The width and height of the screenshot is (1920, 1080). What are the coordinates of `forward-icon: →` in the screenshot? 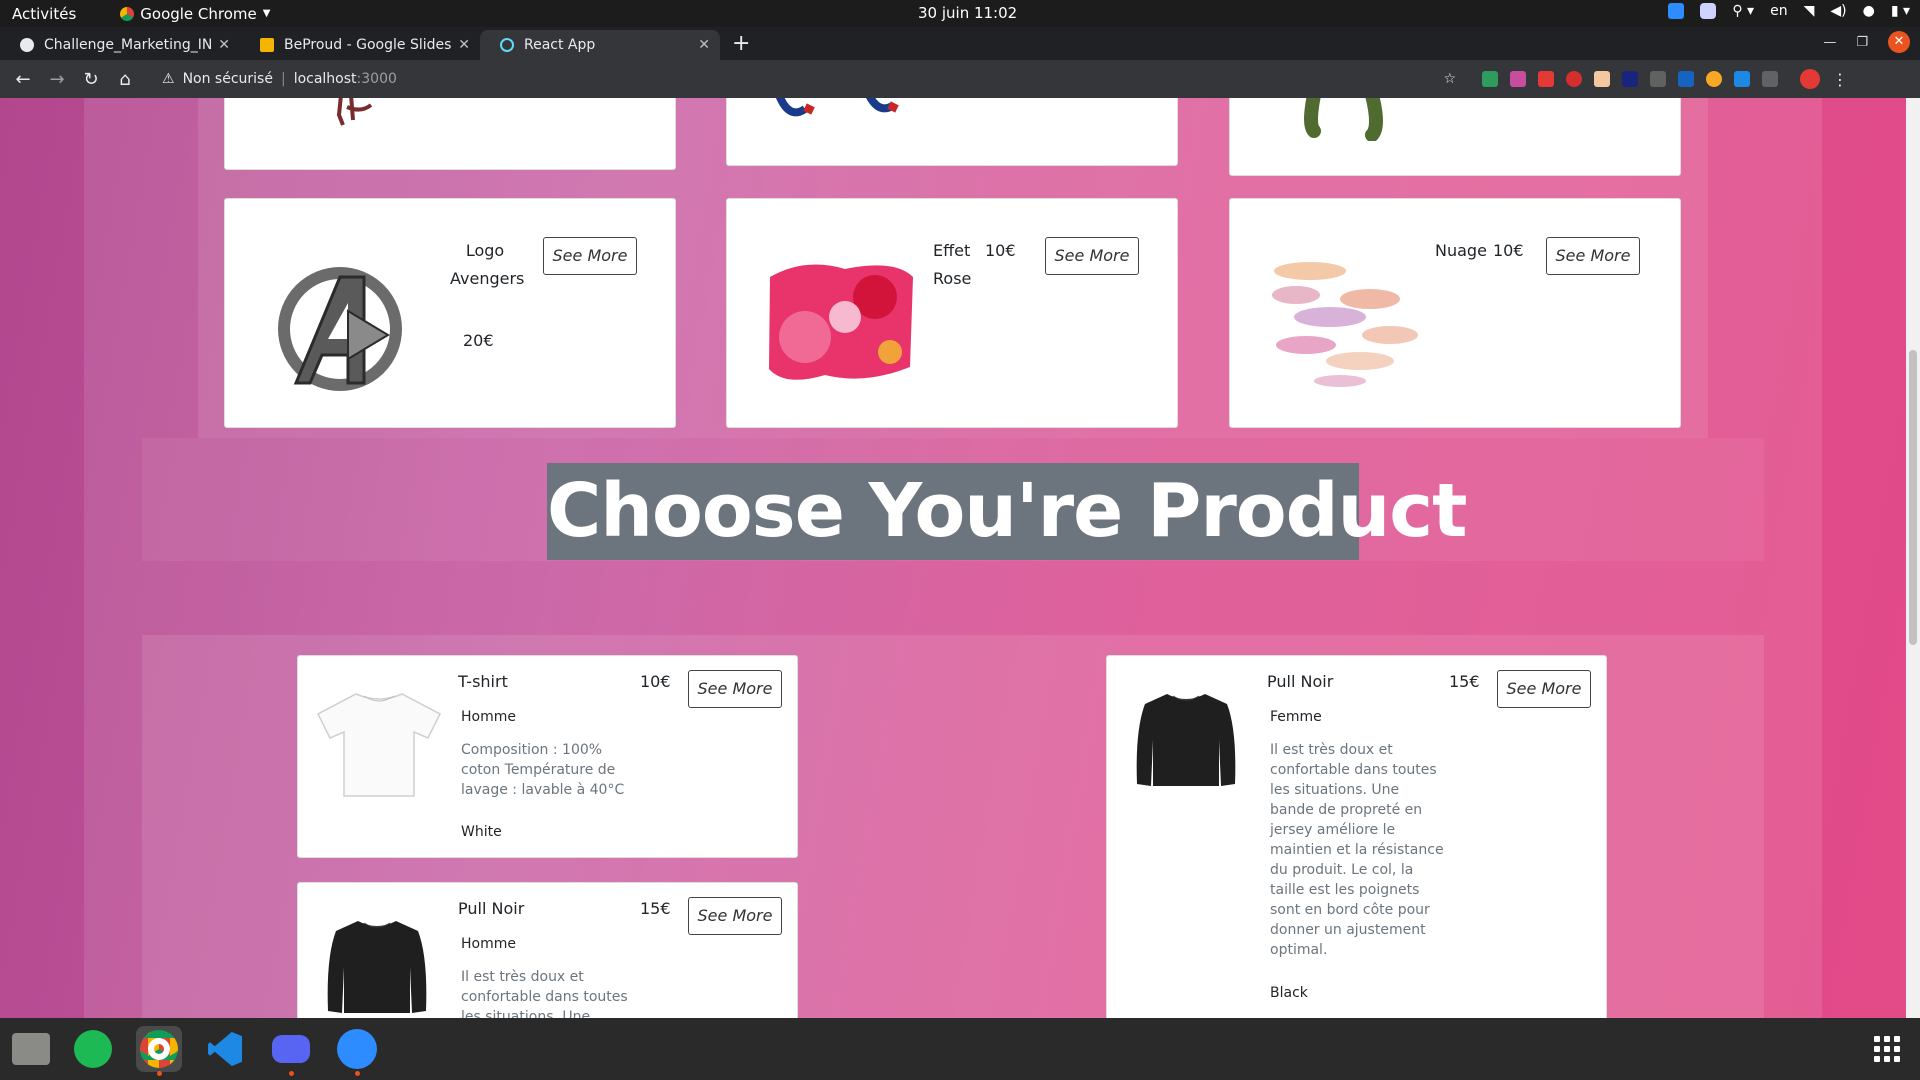 It's located at (57, 79).